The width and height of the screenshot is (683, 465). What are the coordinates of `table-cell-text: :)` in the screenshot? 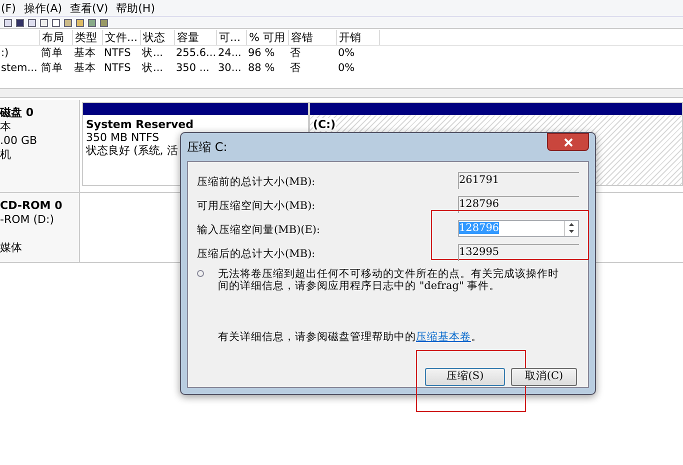 It's located at (5, 53).